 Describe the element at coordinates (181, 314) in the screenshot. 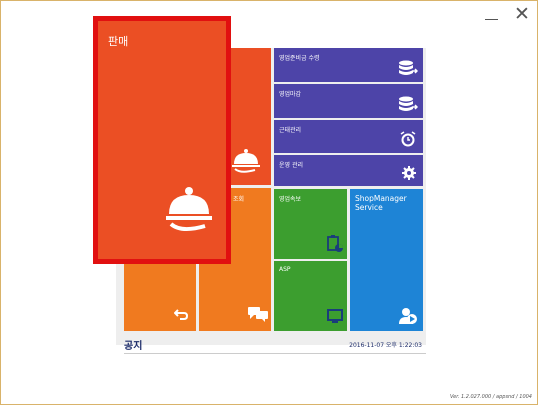

I see `return-icon` at that location.